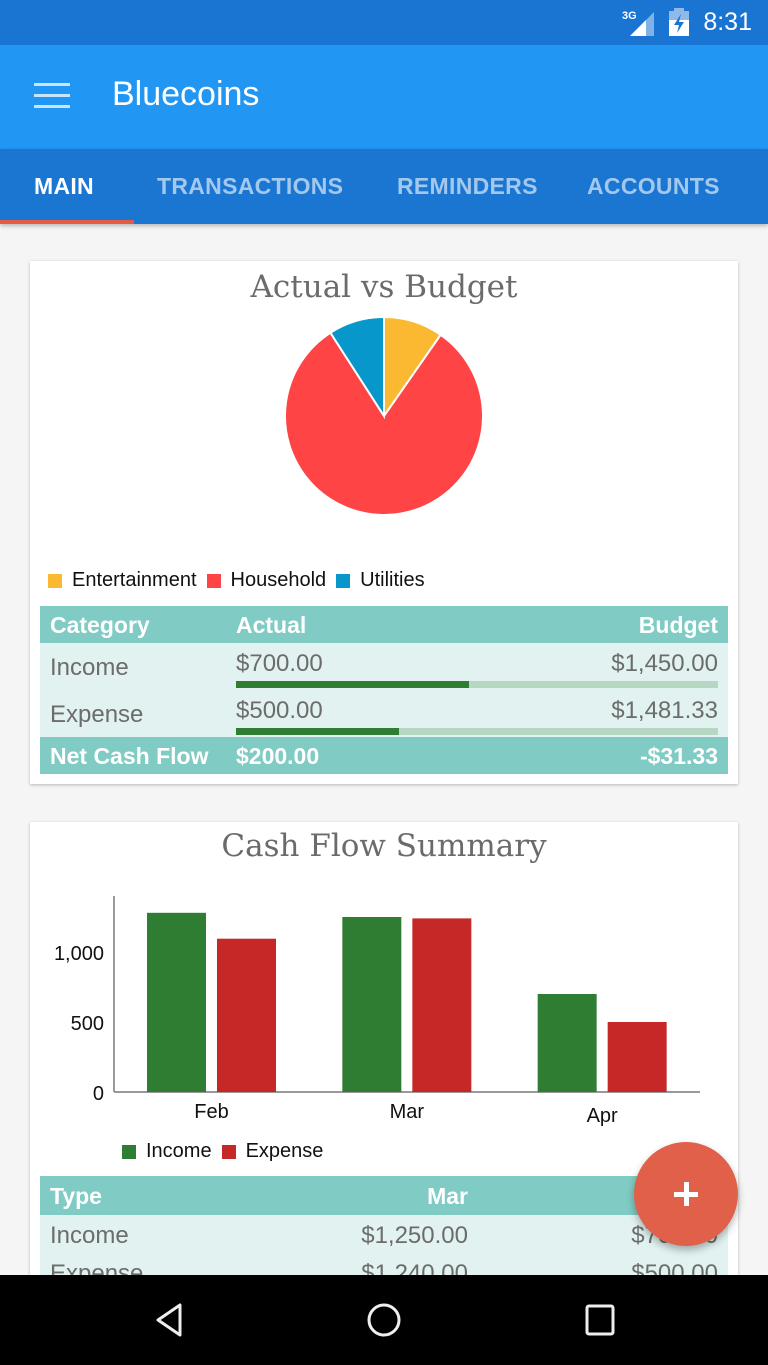 The image size is (768, 1365). I want to click on x-tick-label: Feb, so click(211, 1112).